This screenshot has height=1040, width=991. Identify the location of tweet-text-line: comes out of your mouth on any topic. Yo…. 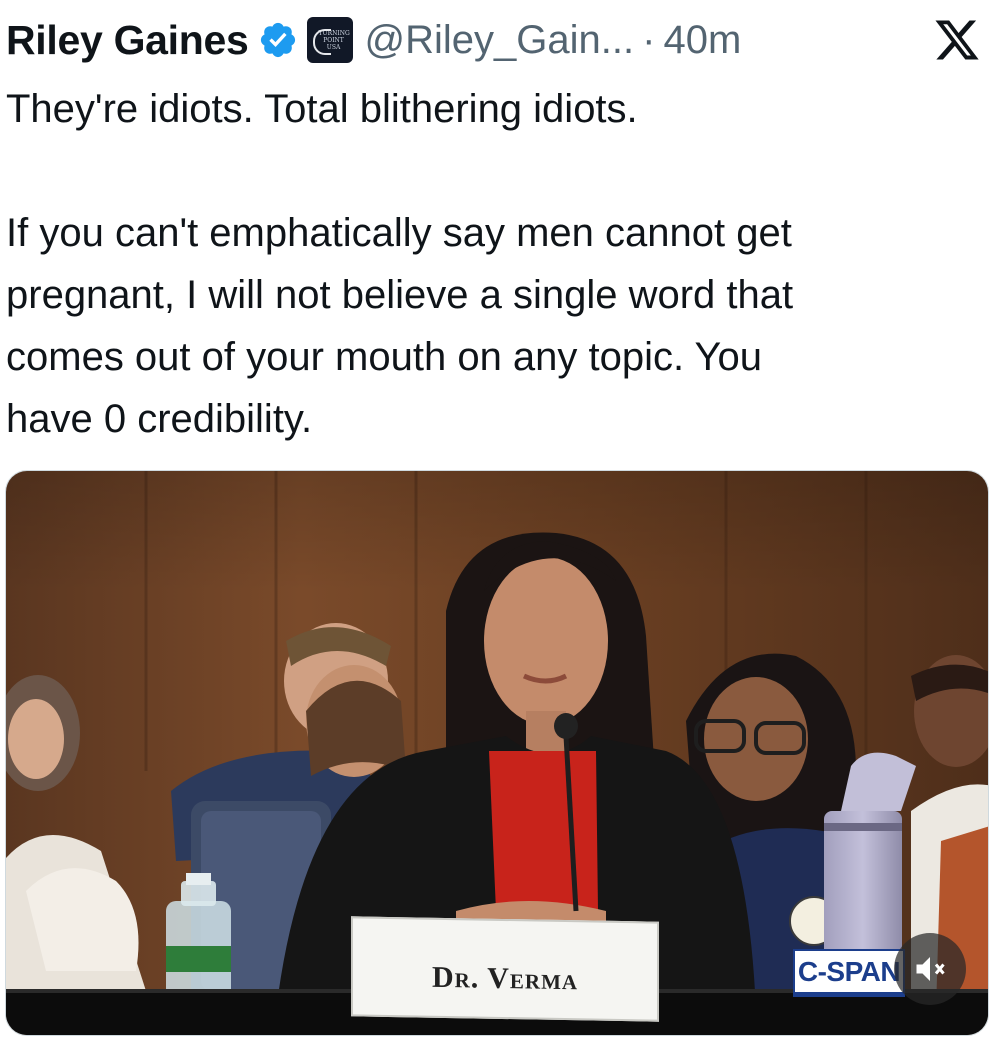
(384, 357).